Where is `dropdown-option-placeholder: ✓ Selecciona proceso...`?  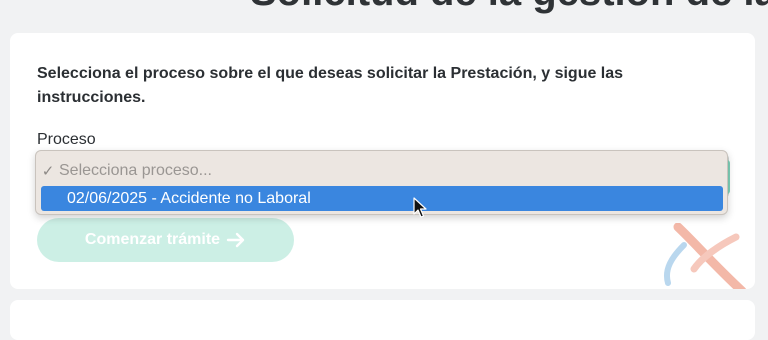 dropdown-option-placeholder: ✓ Selecciona proceso... is located at coordinates (126, 171).